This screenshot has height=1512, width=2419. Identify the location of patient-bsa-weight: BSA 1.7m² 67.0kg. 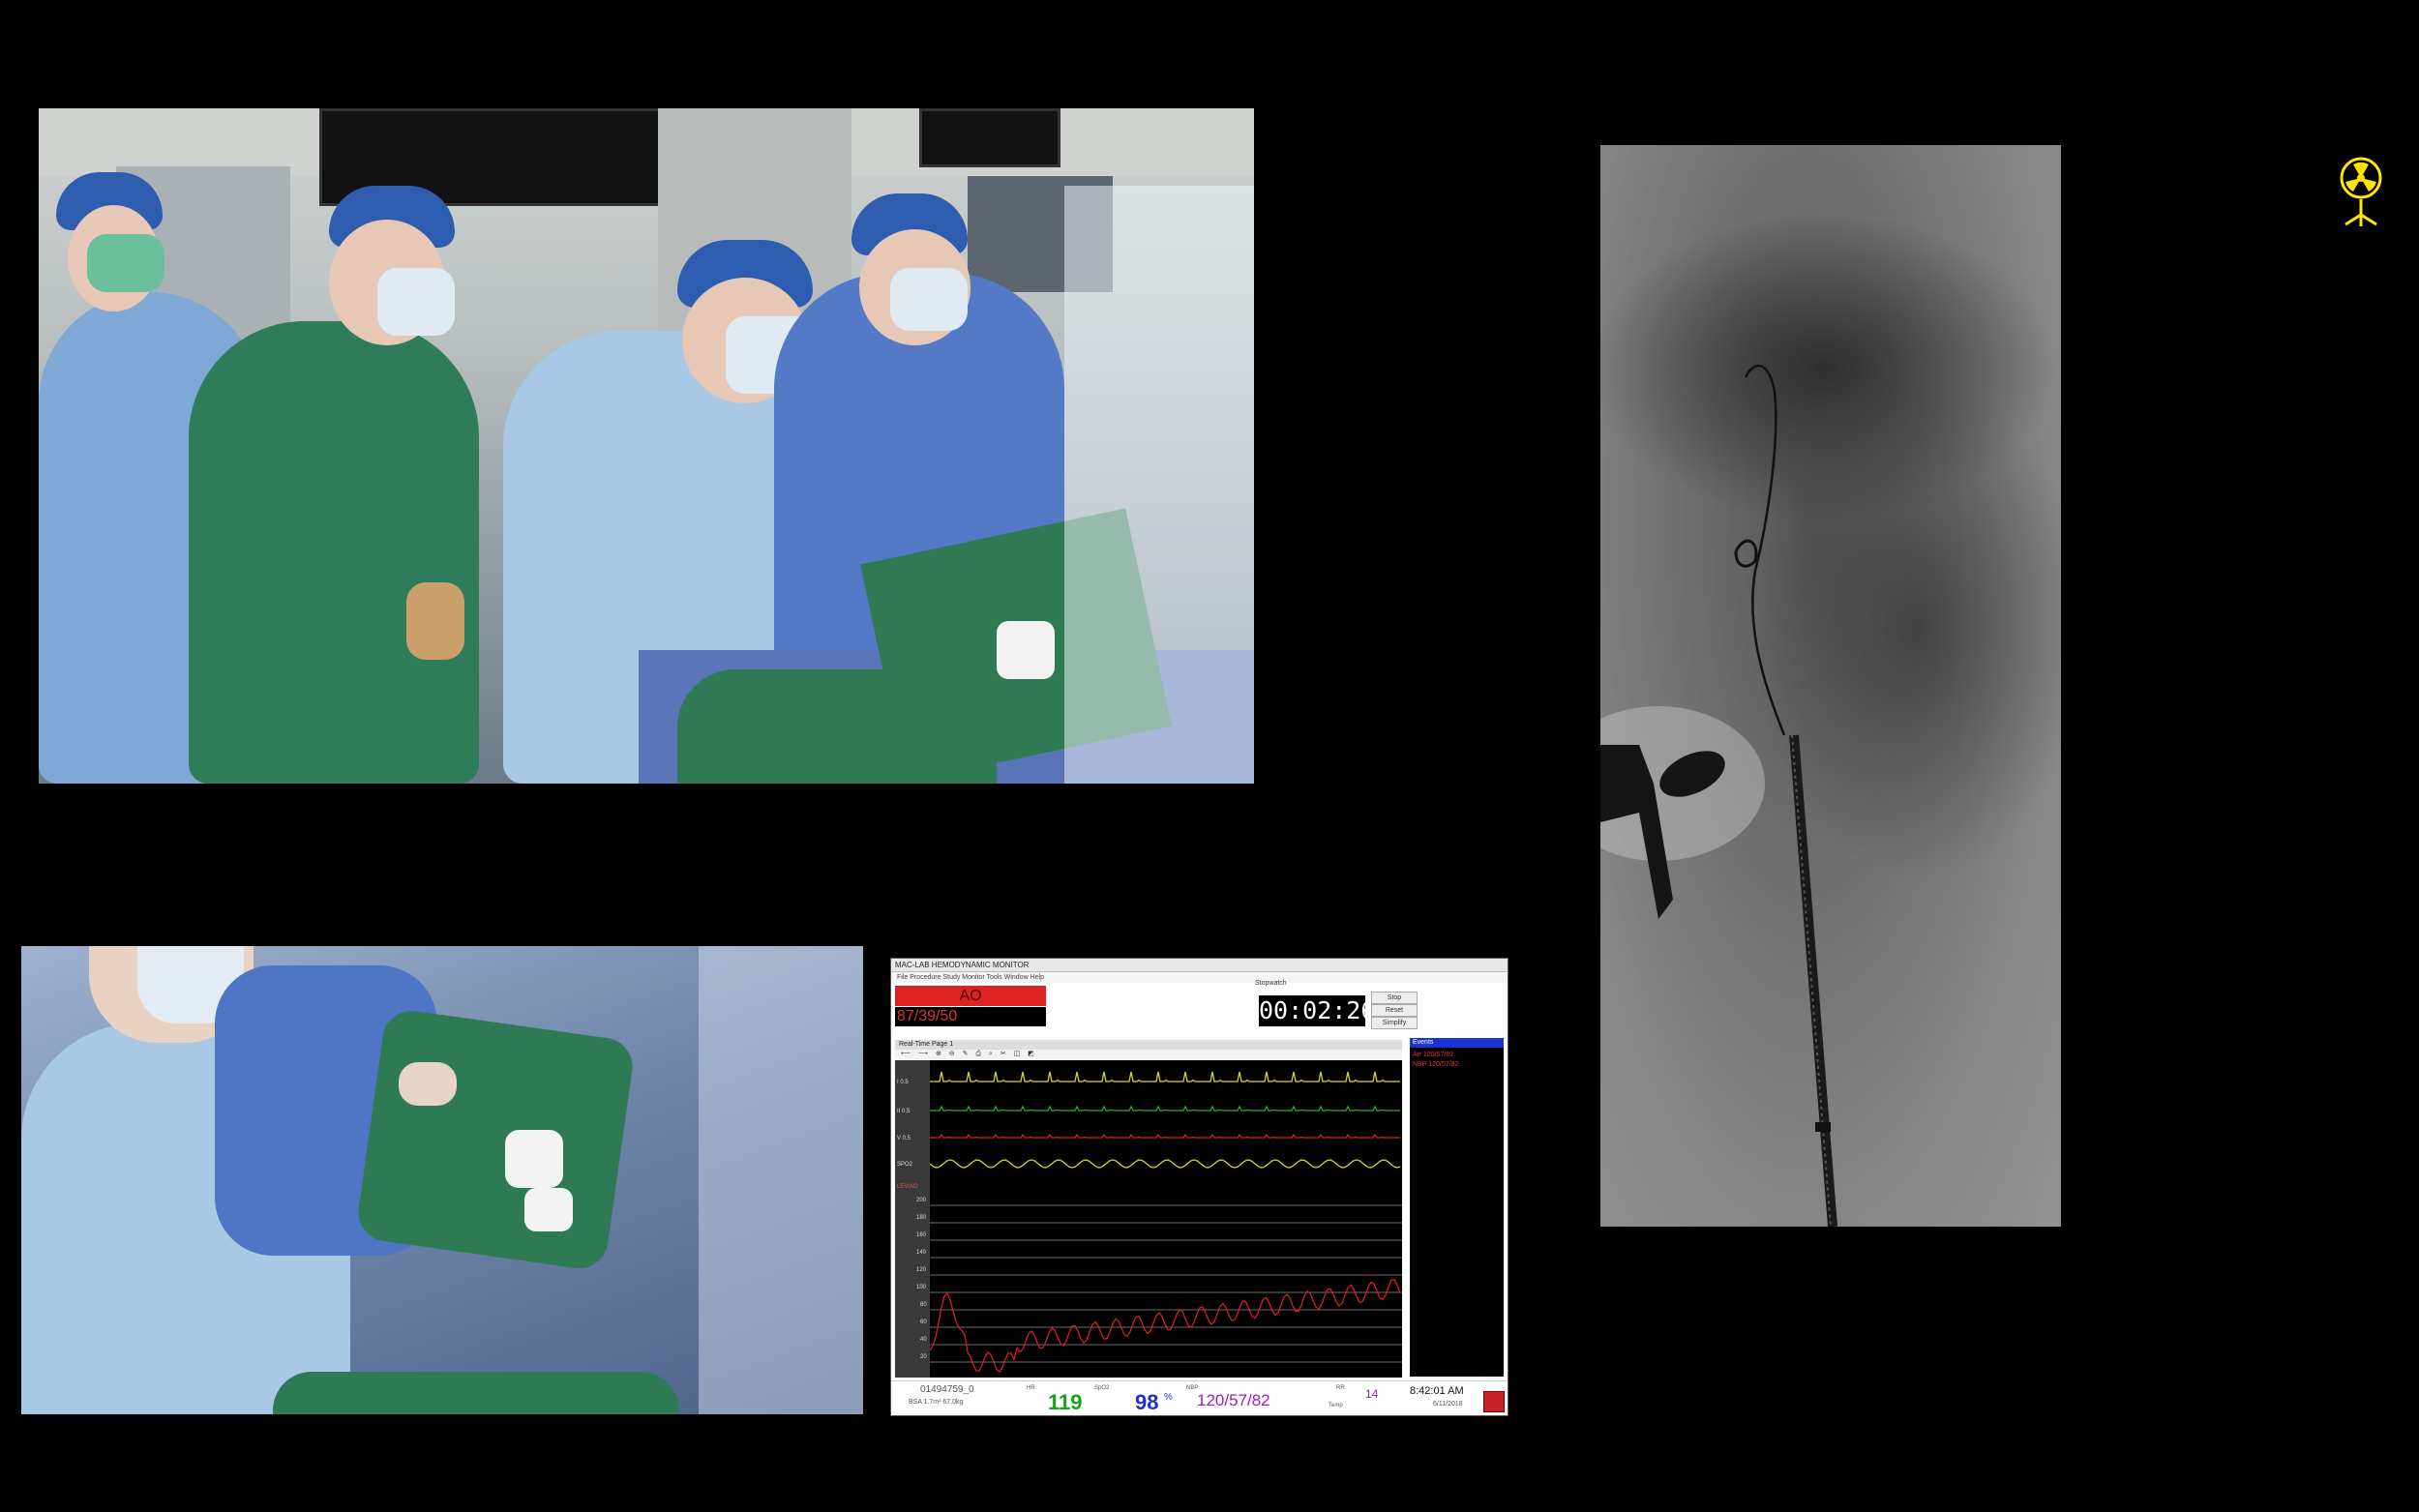
(937, 1402).